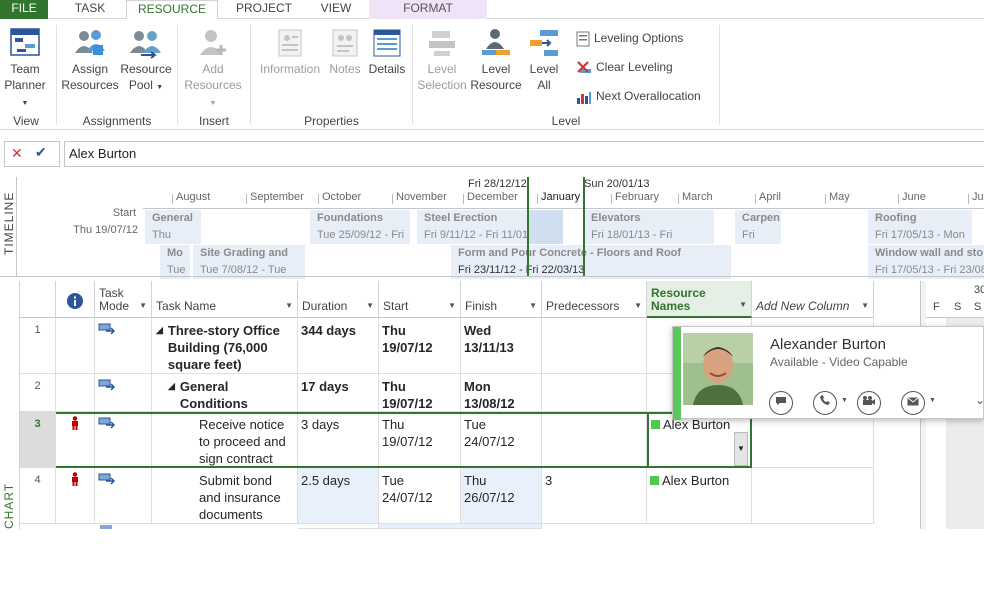 The height and width of the screenshot is (600, 984). I want to click on chart-view-label: CHART, so click(9, 506).